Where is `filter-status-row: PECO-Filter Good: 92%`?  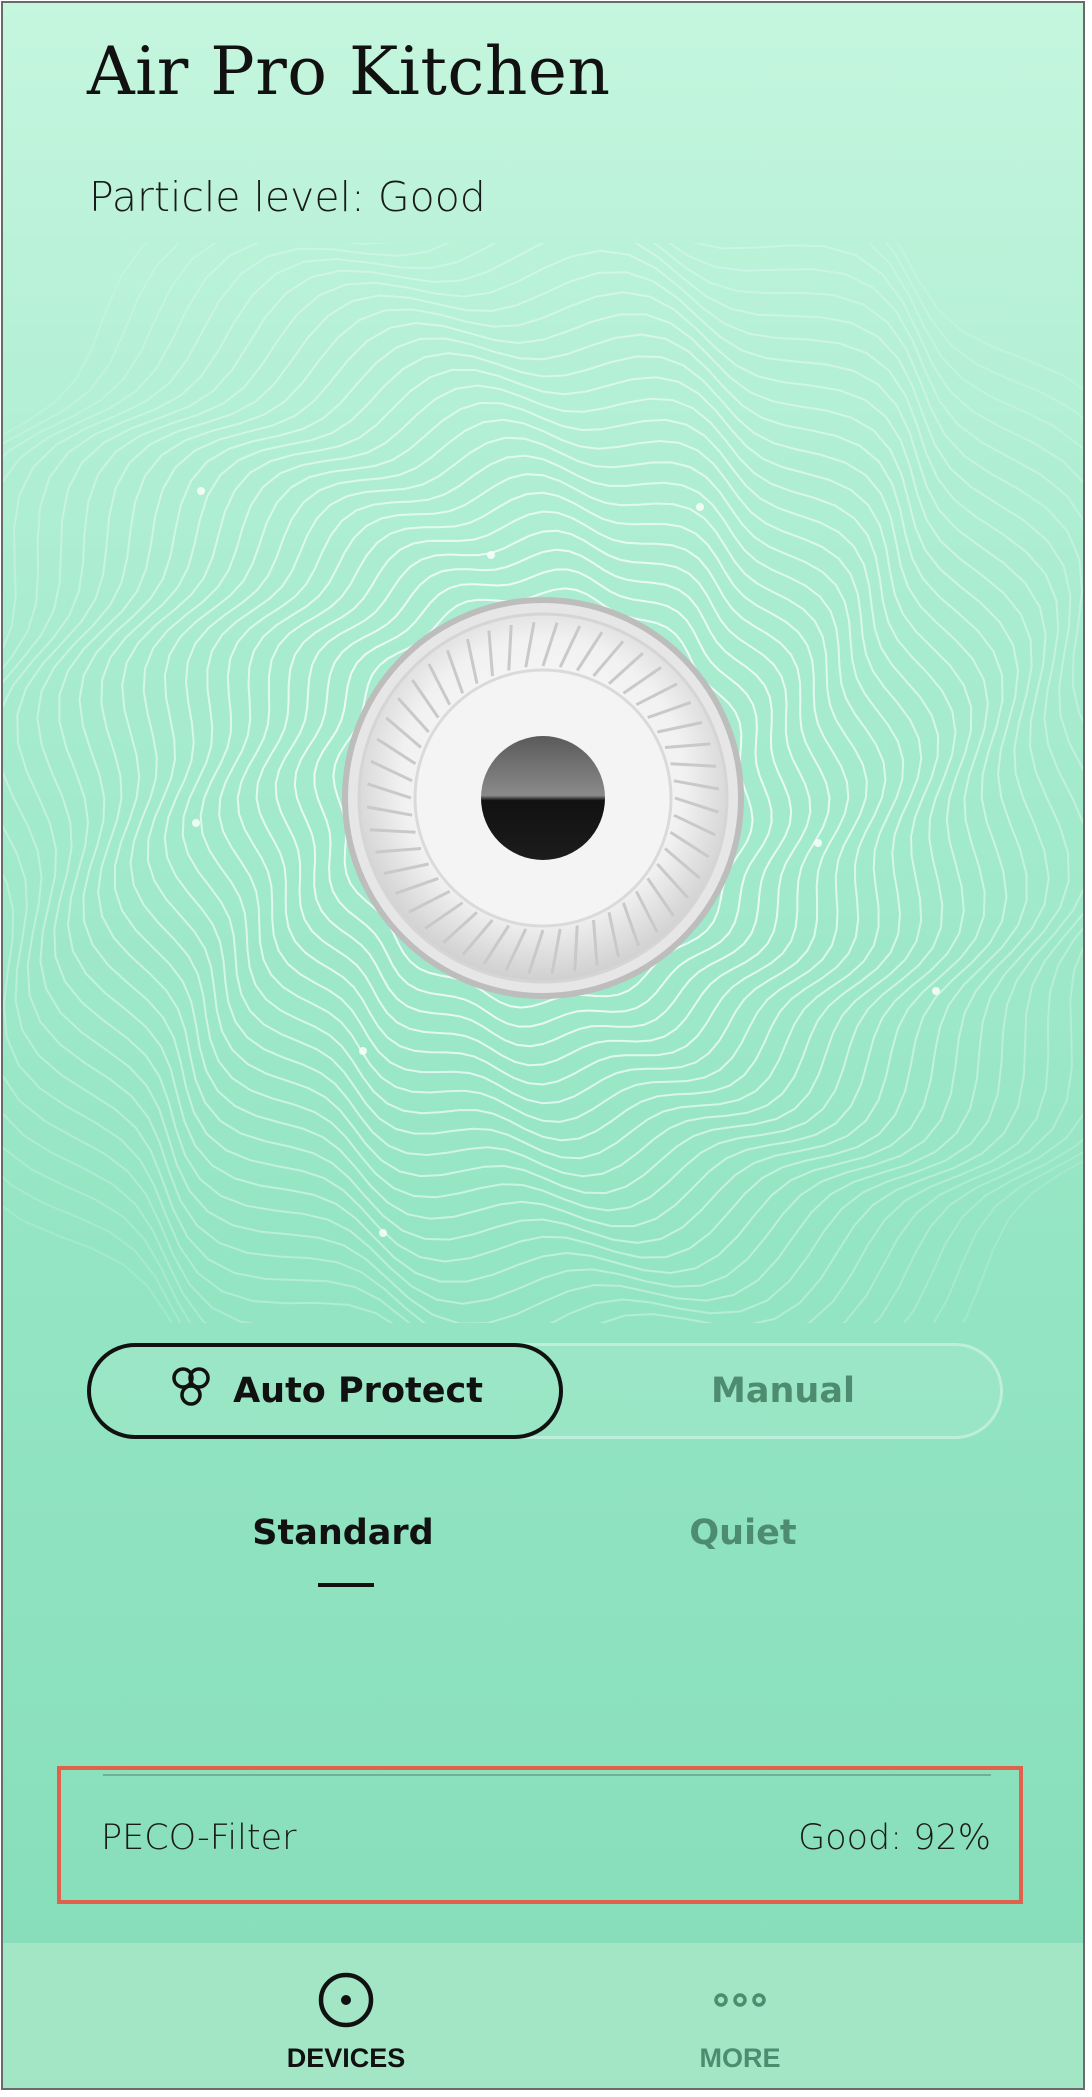
filter-status-row: PECO-Filter Good: 92% is located at coordinates (540, 1835).